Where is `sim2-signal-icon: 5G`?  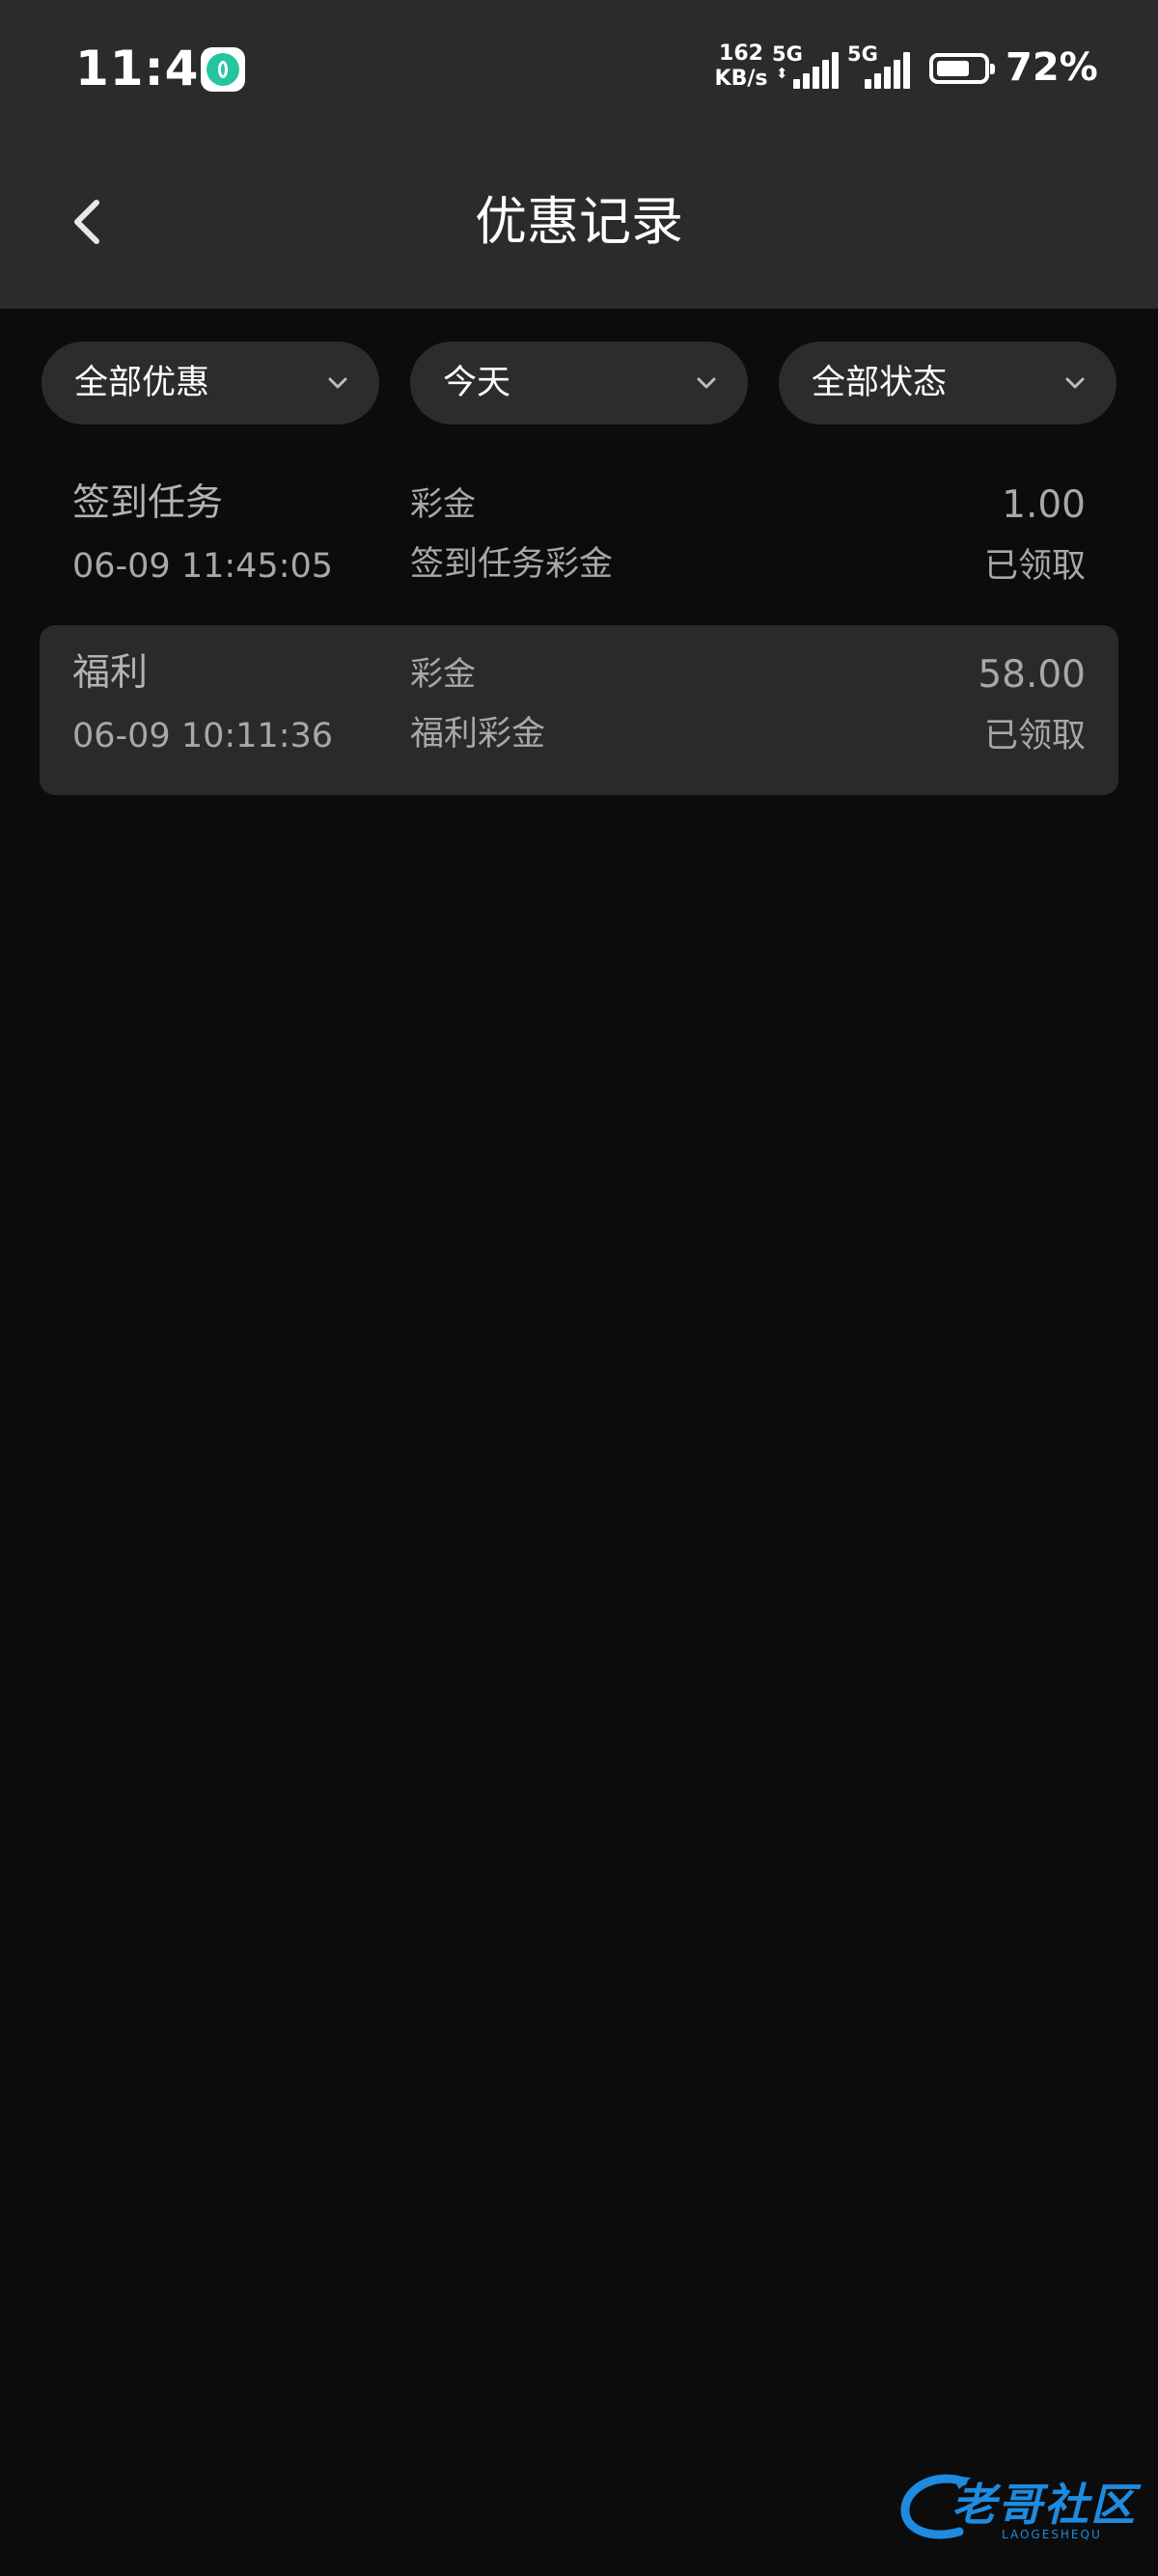
sim2-signal-icon: 5G is located at coordinates (881, 66).